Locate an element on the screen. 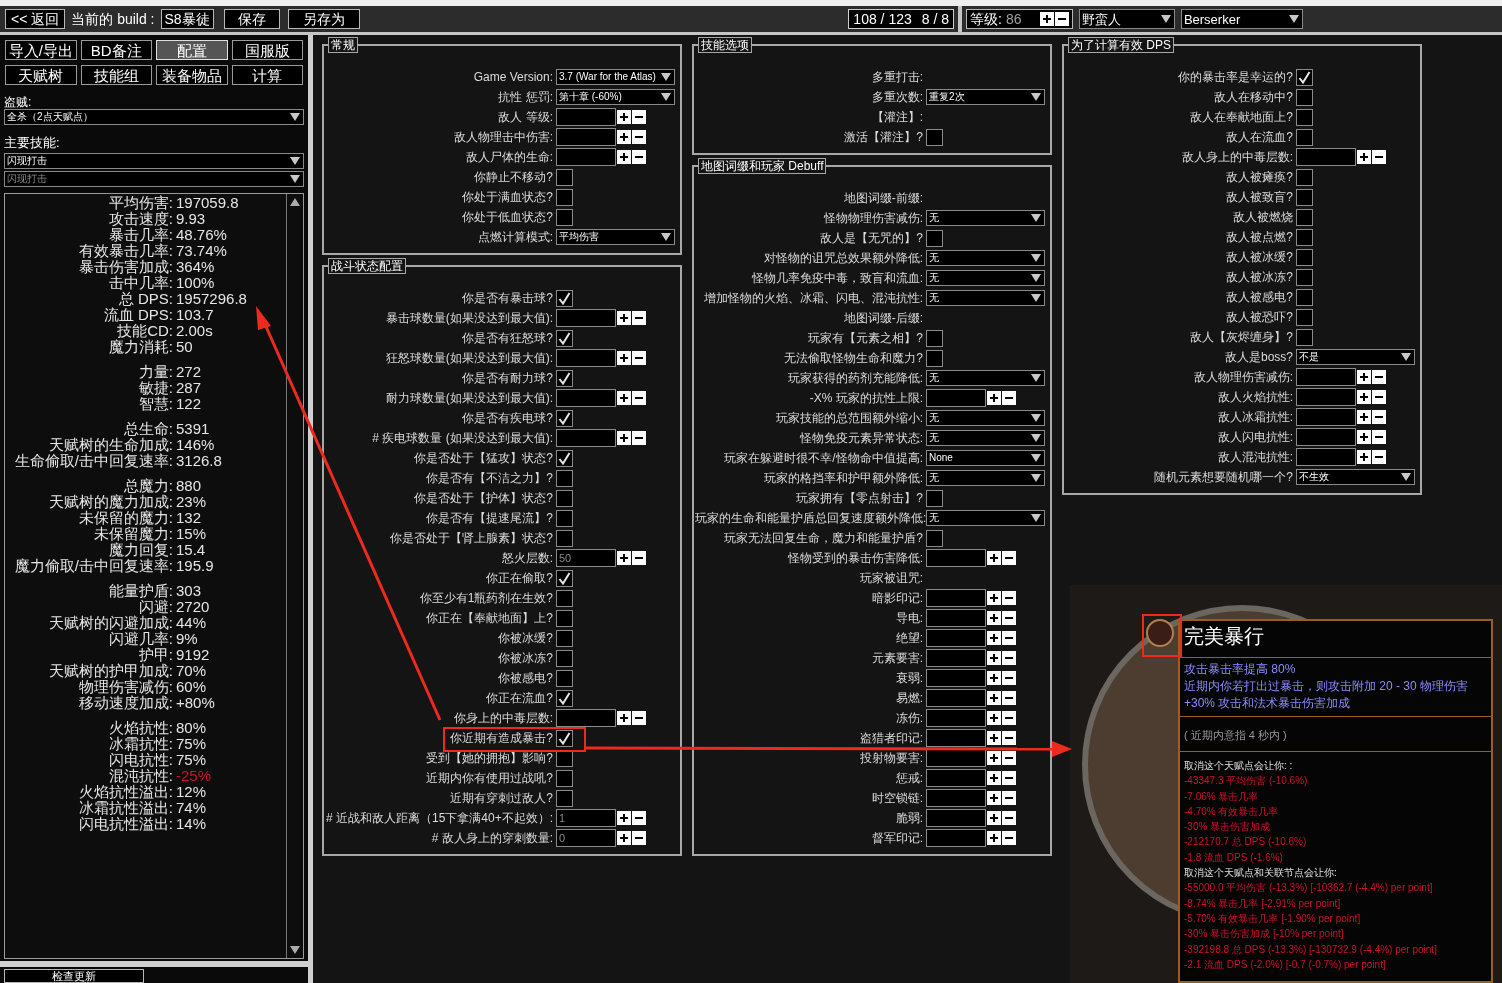 This screenshot has width=1502, height=983. nav-tab: 技能组 is located at coordinates (116, 75).